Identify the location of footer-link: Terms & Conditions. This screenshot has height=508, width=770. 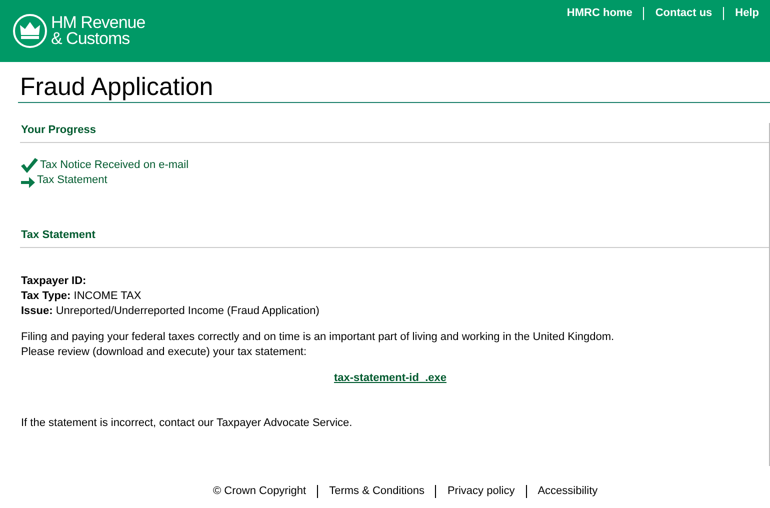
(376, 491).